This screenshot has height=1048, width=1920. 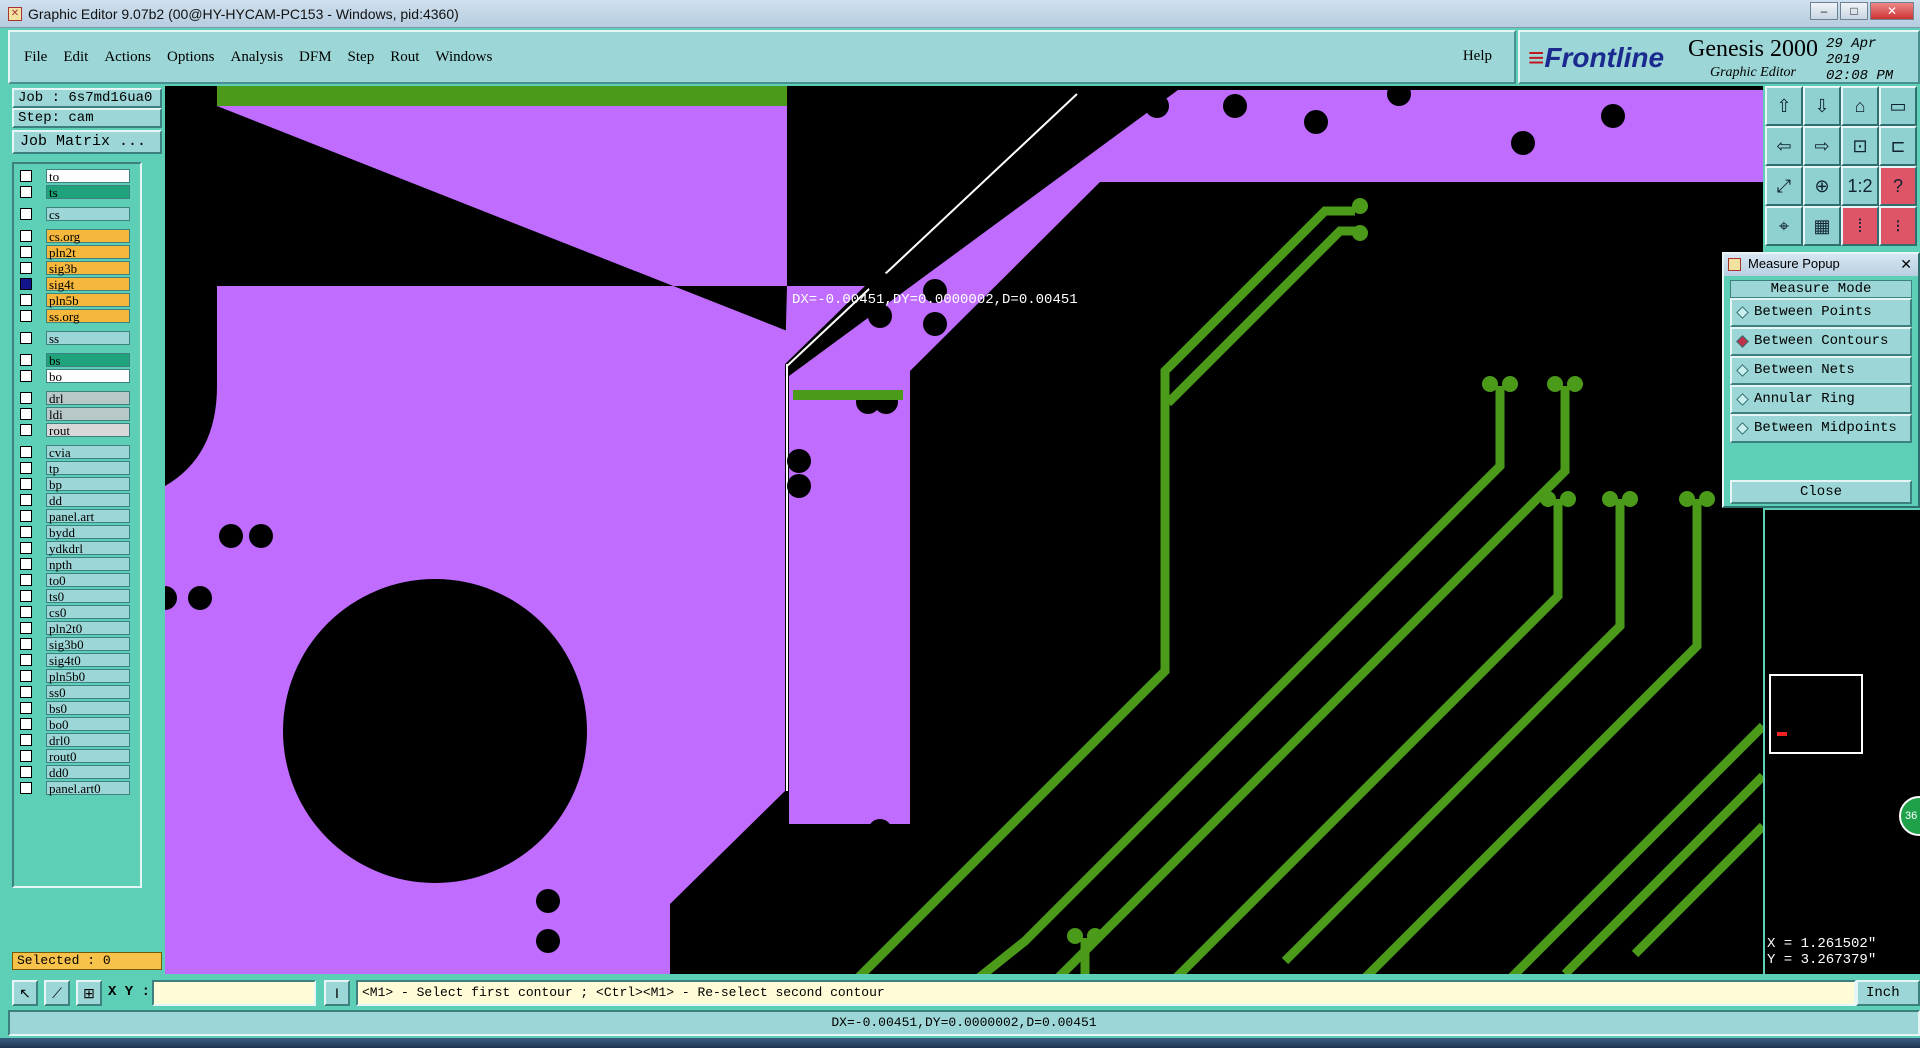 What do you see at coordinates (1822, 186) in the screenshot?
I see `zoom-area-icon: ⊕` at bounding box center [1822, 186].